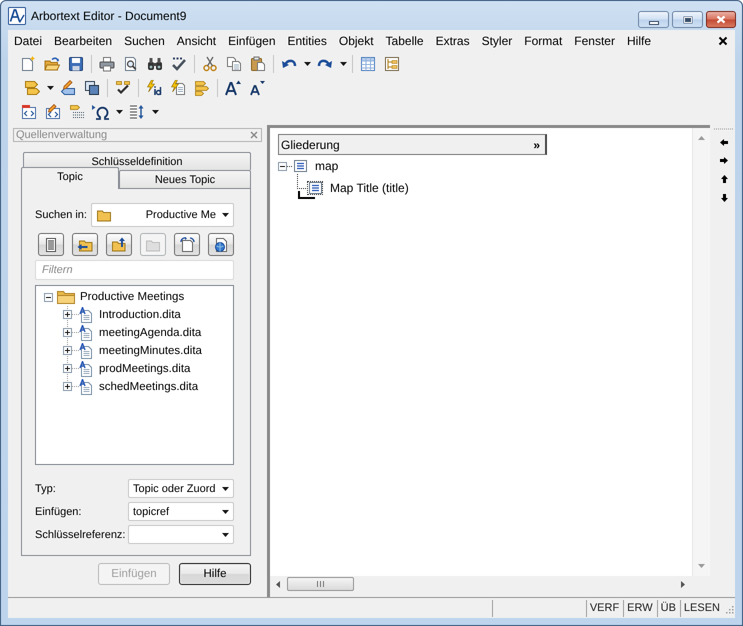 The image size is (743, 626). I want to click on print-icon, so click(107, 64).